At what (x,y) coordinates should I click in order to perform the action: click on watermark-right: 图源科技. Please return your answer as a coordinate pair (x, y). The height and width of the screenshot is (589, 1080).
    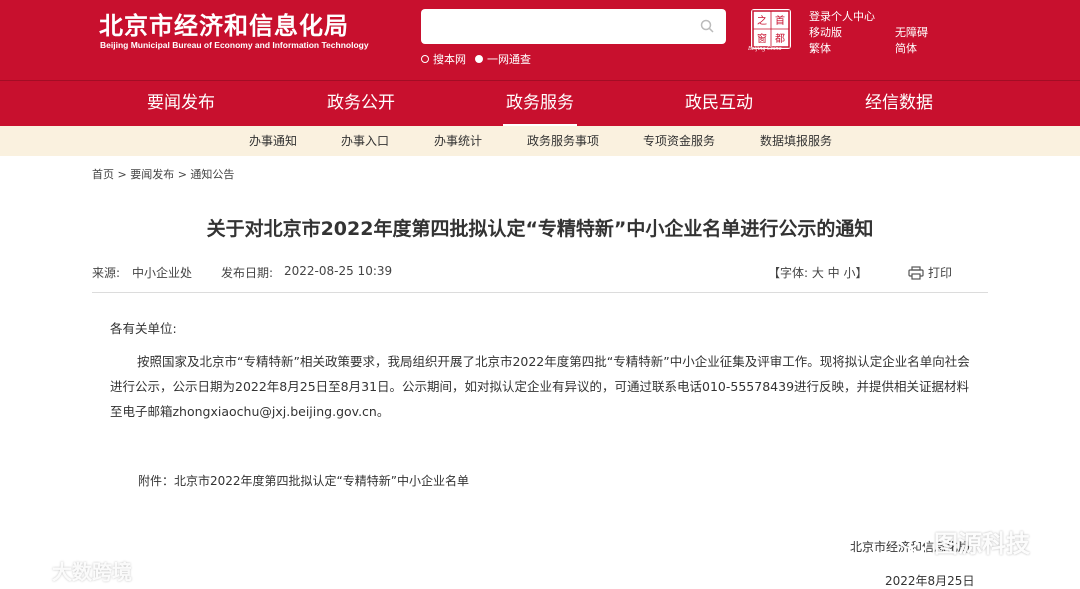
    Looking at the image, I should click on (964, 541).